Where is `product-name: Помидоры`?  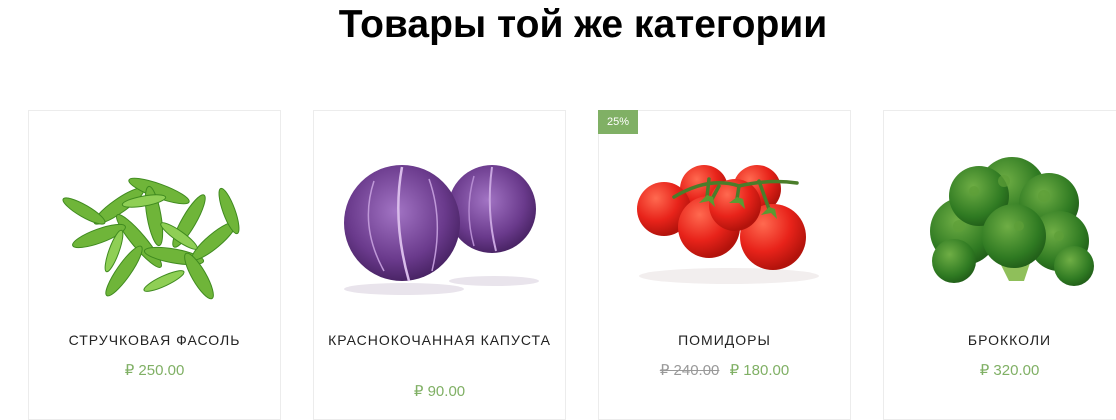
product-name: Помидоры is located at coordinates (724, 340).